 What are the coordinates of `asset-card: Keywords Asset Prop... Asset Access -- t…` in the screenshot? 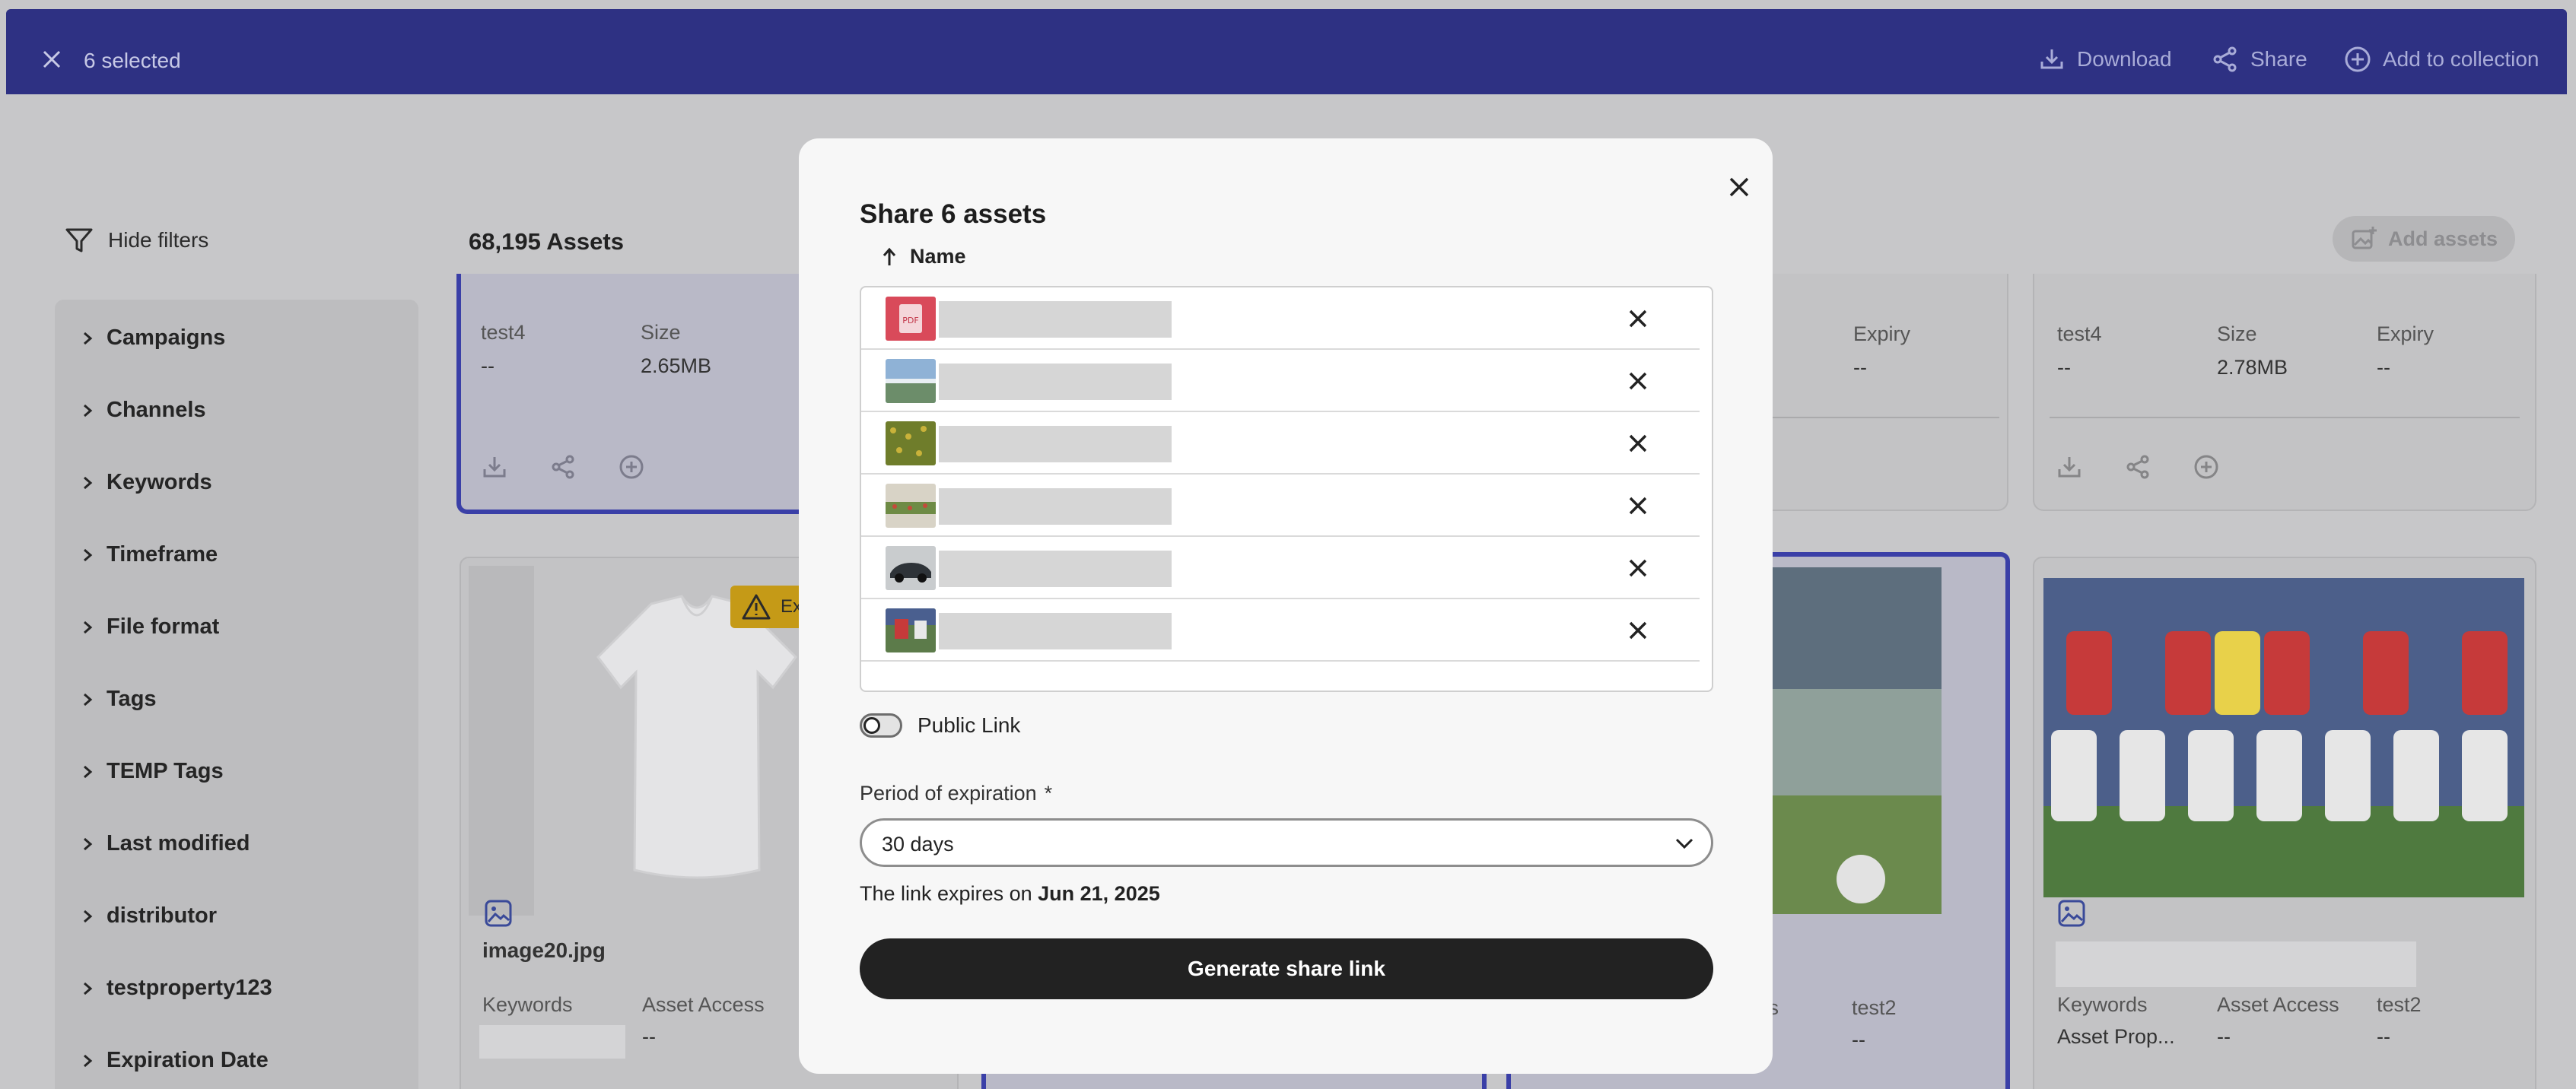 It's located at (2285, 823).